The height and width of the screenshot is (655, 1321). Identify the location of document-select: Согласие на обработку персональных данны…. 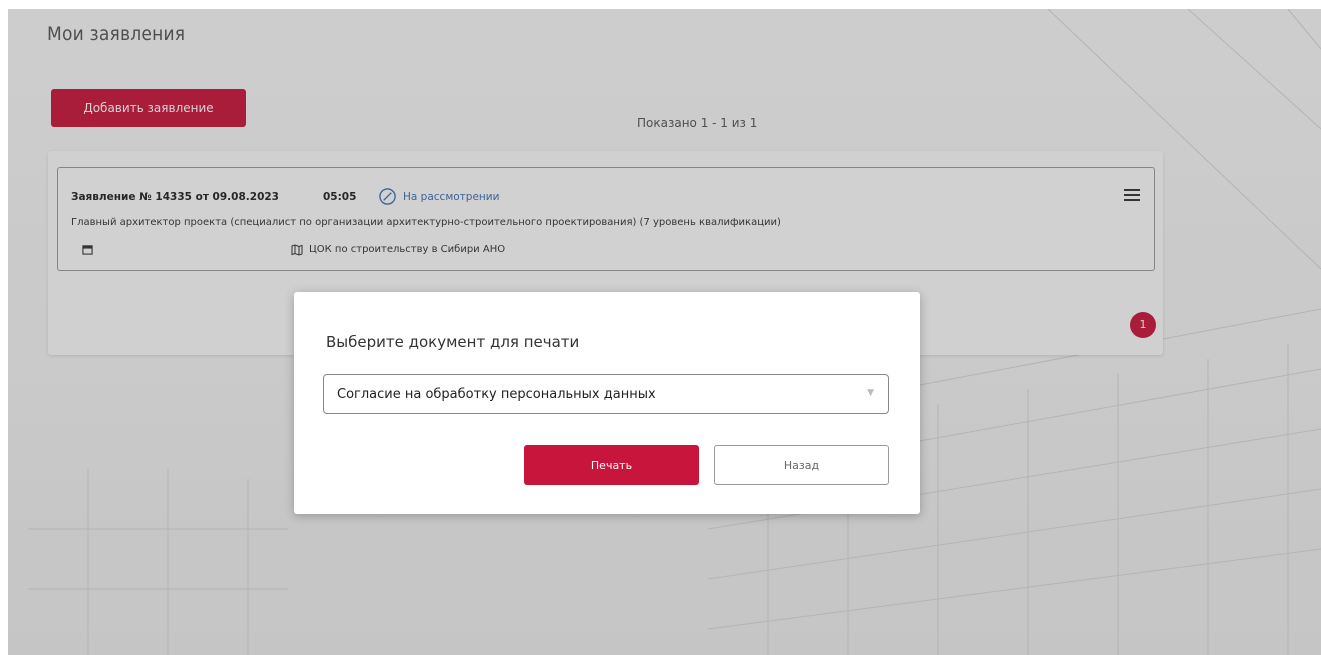
(606, 394).